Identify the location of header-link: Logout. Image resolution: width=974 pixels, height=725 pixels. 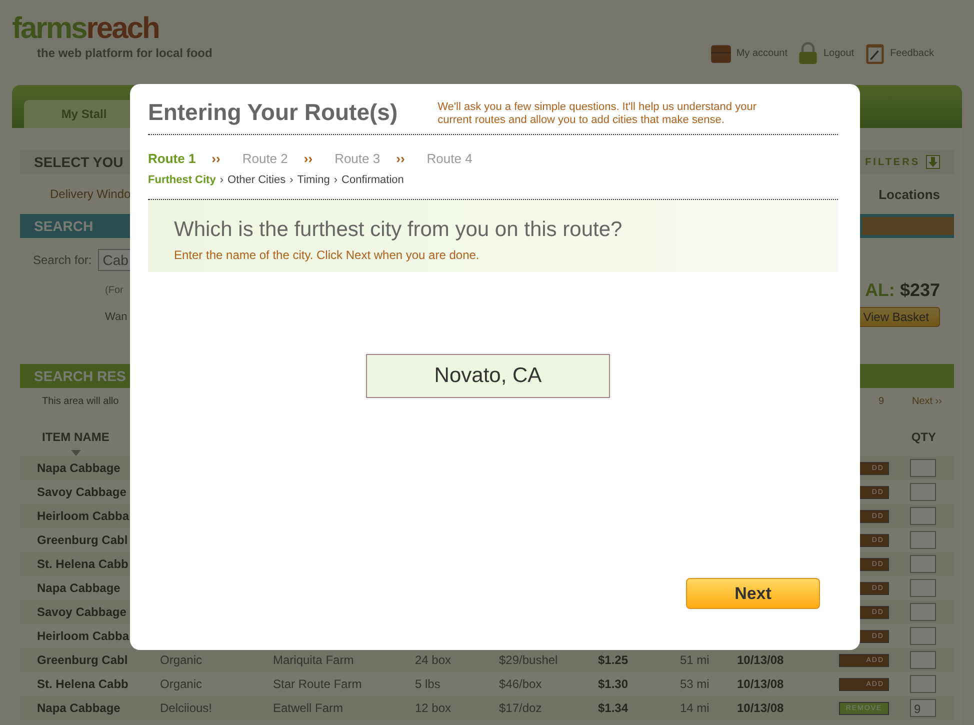
(825, 53).